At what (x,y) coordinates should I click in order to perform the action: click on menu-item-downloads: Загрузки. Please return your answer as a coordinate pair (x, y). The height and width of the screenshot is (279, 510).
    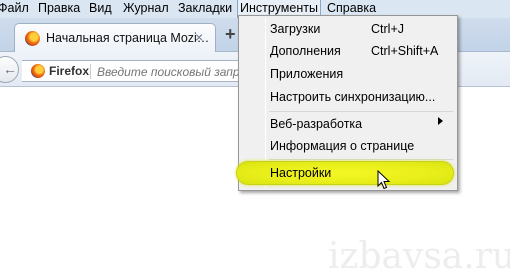
    Looking at the image, I should click on (295, 29).